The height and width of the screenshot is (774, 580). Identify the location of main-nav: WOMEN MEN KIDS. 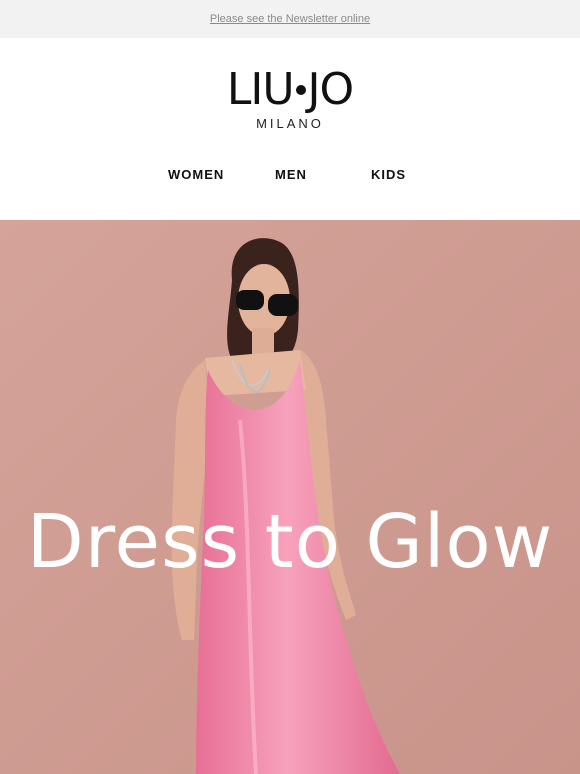
(290, 177).